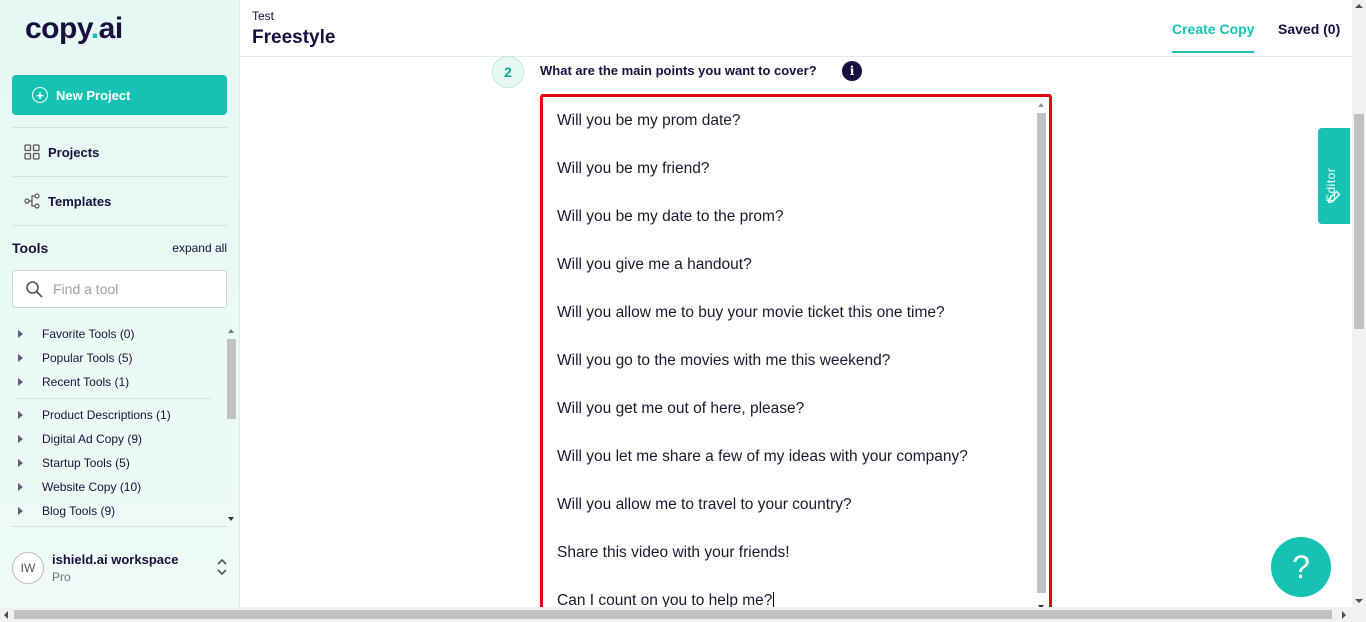  I want to click on tool-group-website-copy: Website Copy (10), so click(118, 487).